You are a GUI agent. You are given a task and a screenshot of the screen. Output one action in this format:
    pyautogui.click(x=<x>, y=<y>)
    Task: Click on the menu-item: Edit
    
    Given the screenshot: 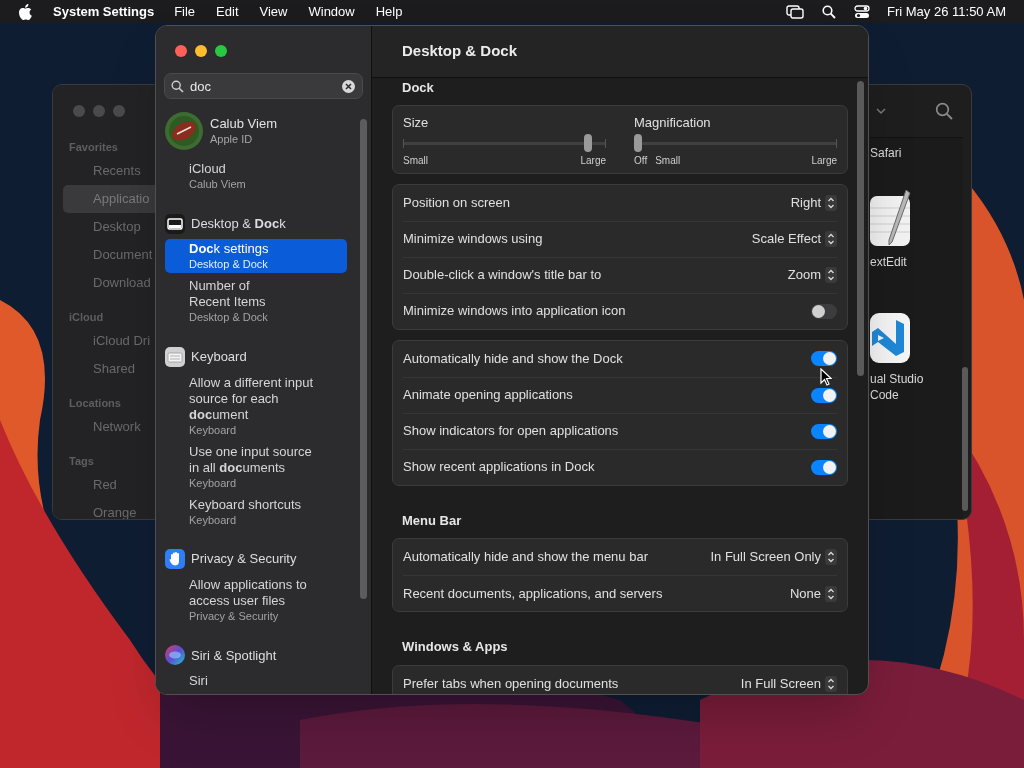 What is the action you would take?
    pyautogui.click(x=227, y=11)
    